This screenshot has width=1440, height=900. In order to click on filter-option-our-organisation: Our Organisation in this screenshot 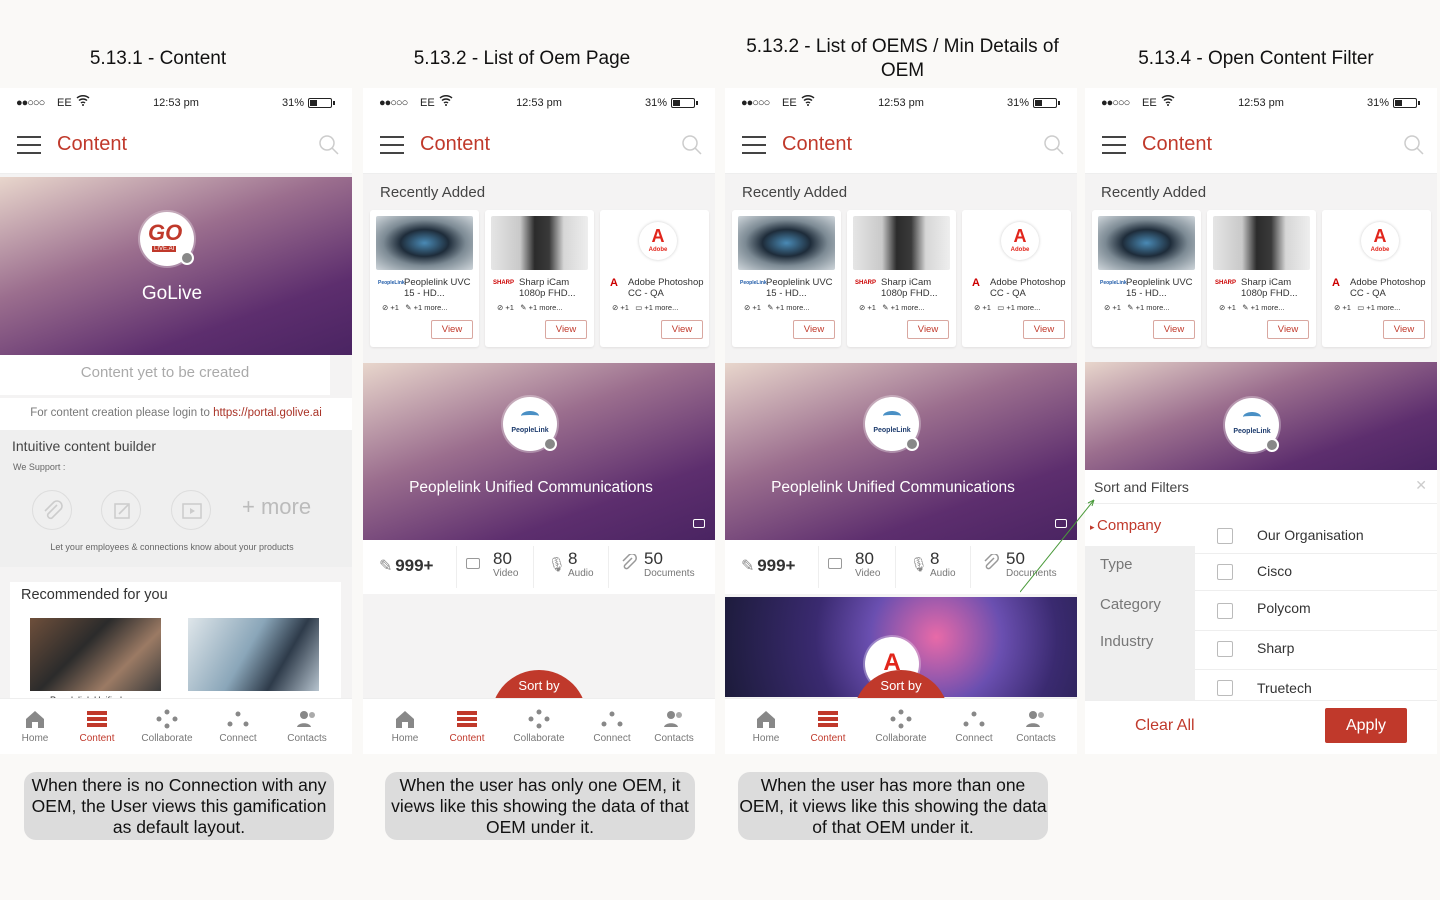, I will do `click(1316, 535)`.